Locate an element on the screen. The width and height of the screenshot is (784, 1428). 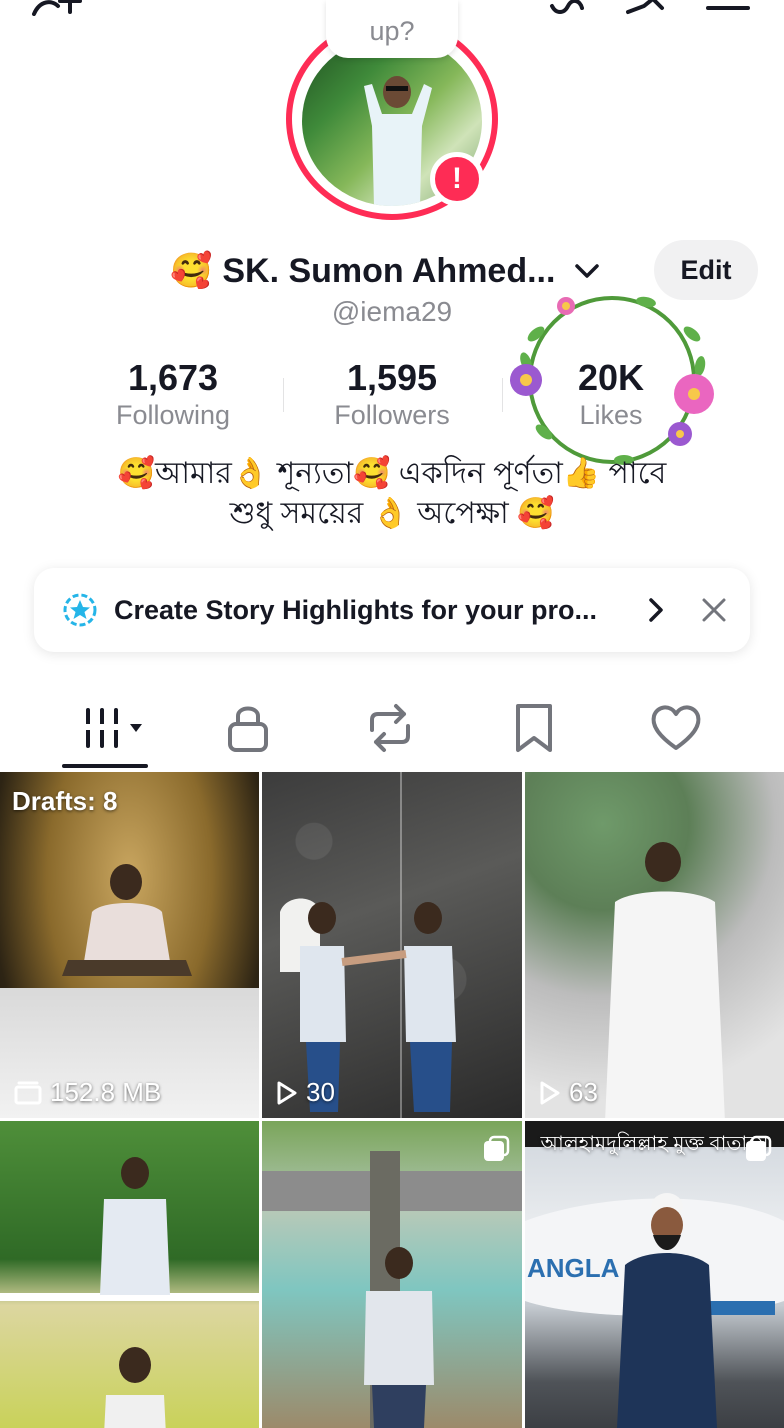
drafts-size: 152.8 MB is located at coordinates (87, 1092).